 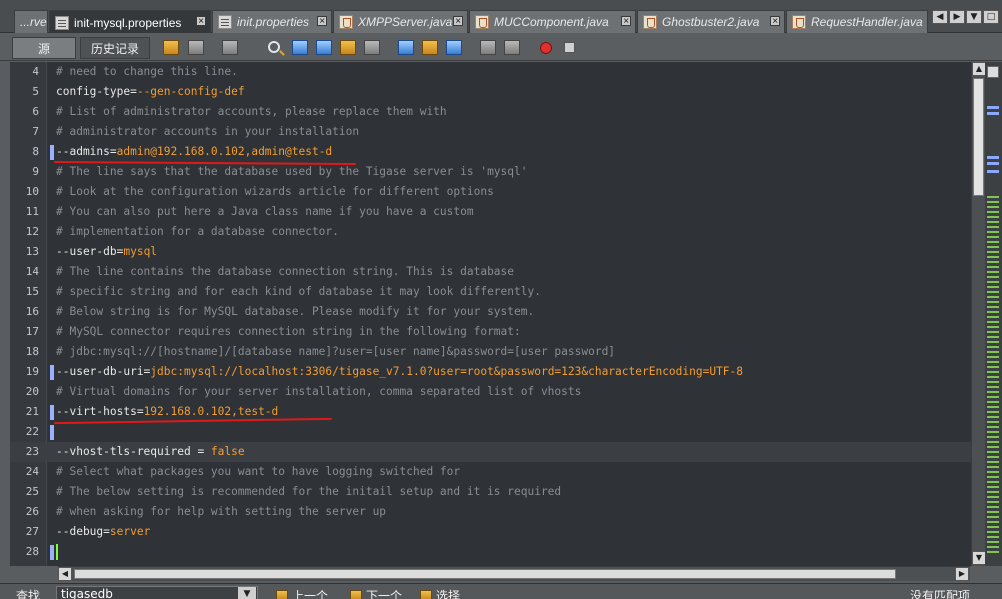 I want to click on select-all-matches-button: 选择, so click(x=440, y=593).